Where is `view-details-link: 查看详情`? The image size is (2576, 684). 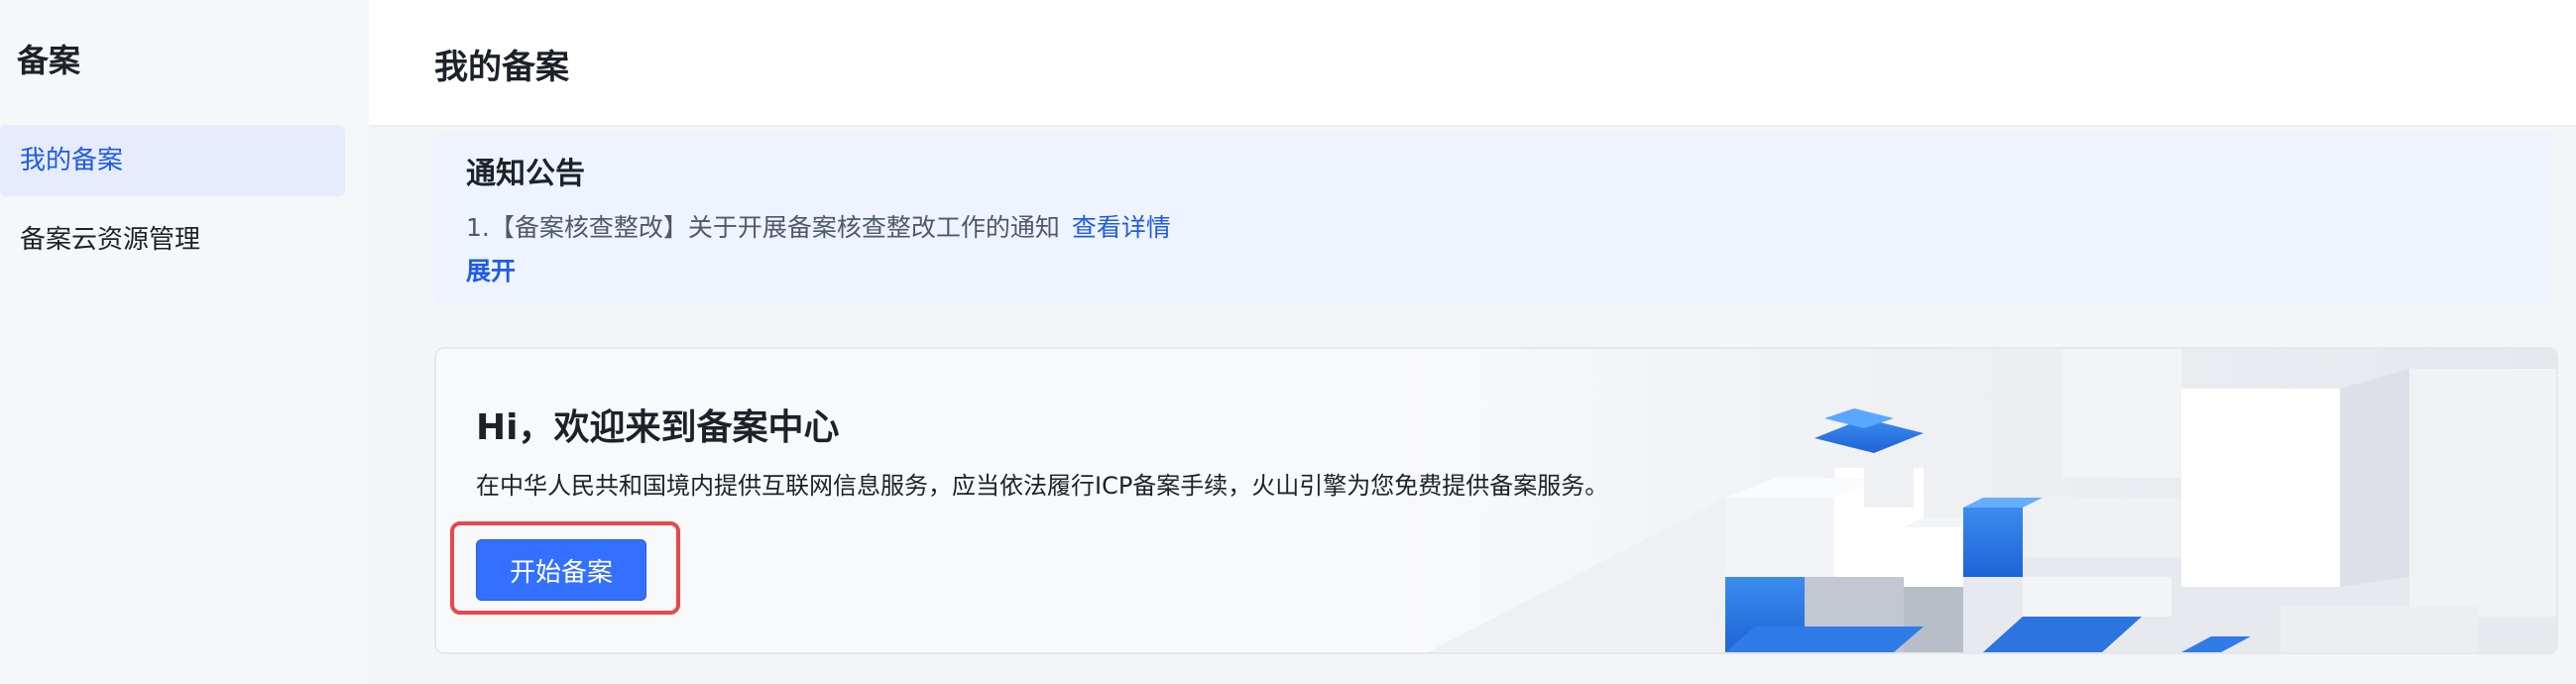 view-details-link: 查看详情 is located at coordinates (1121, 228).